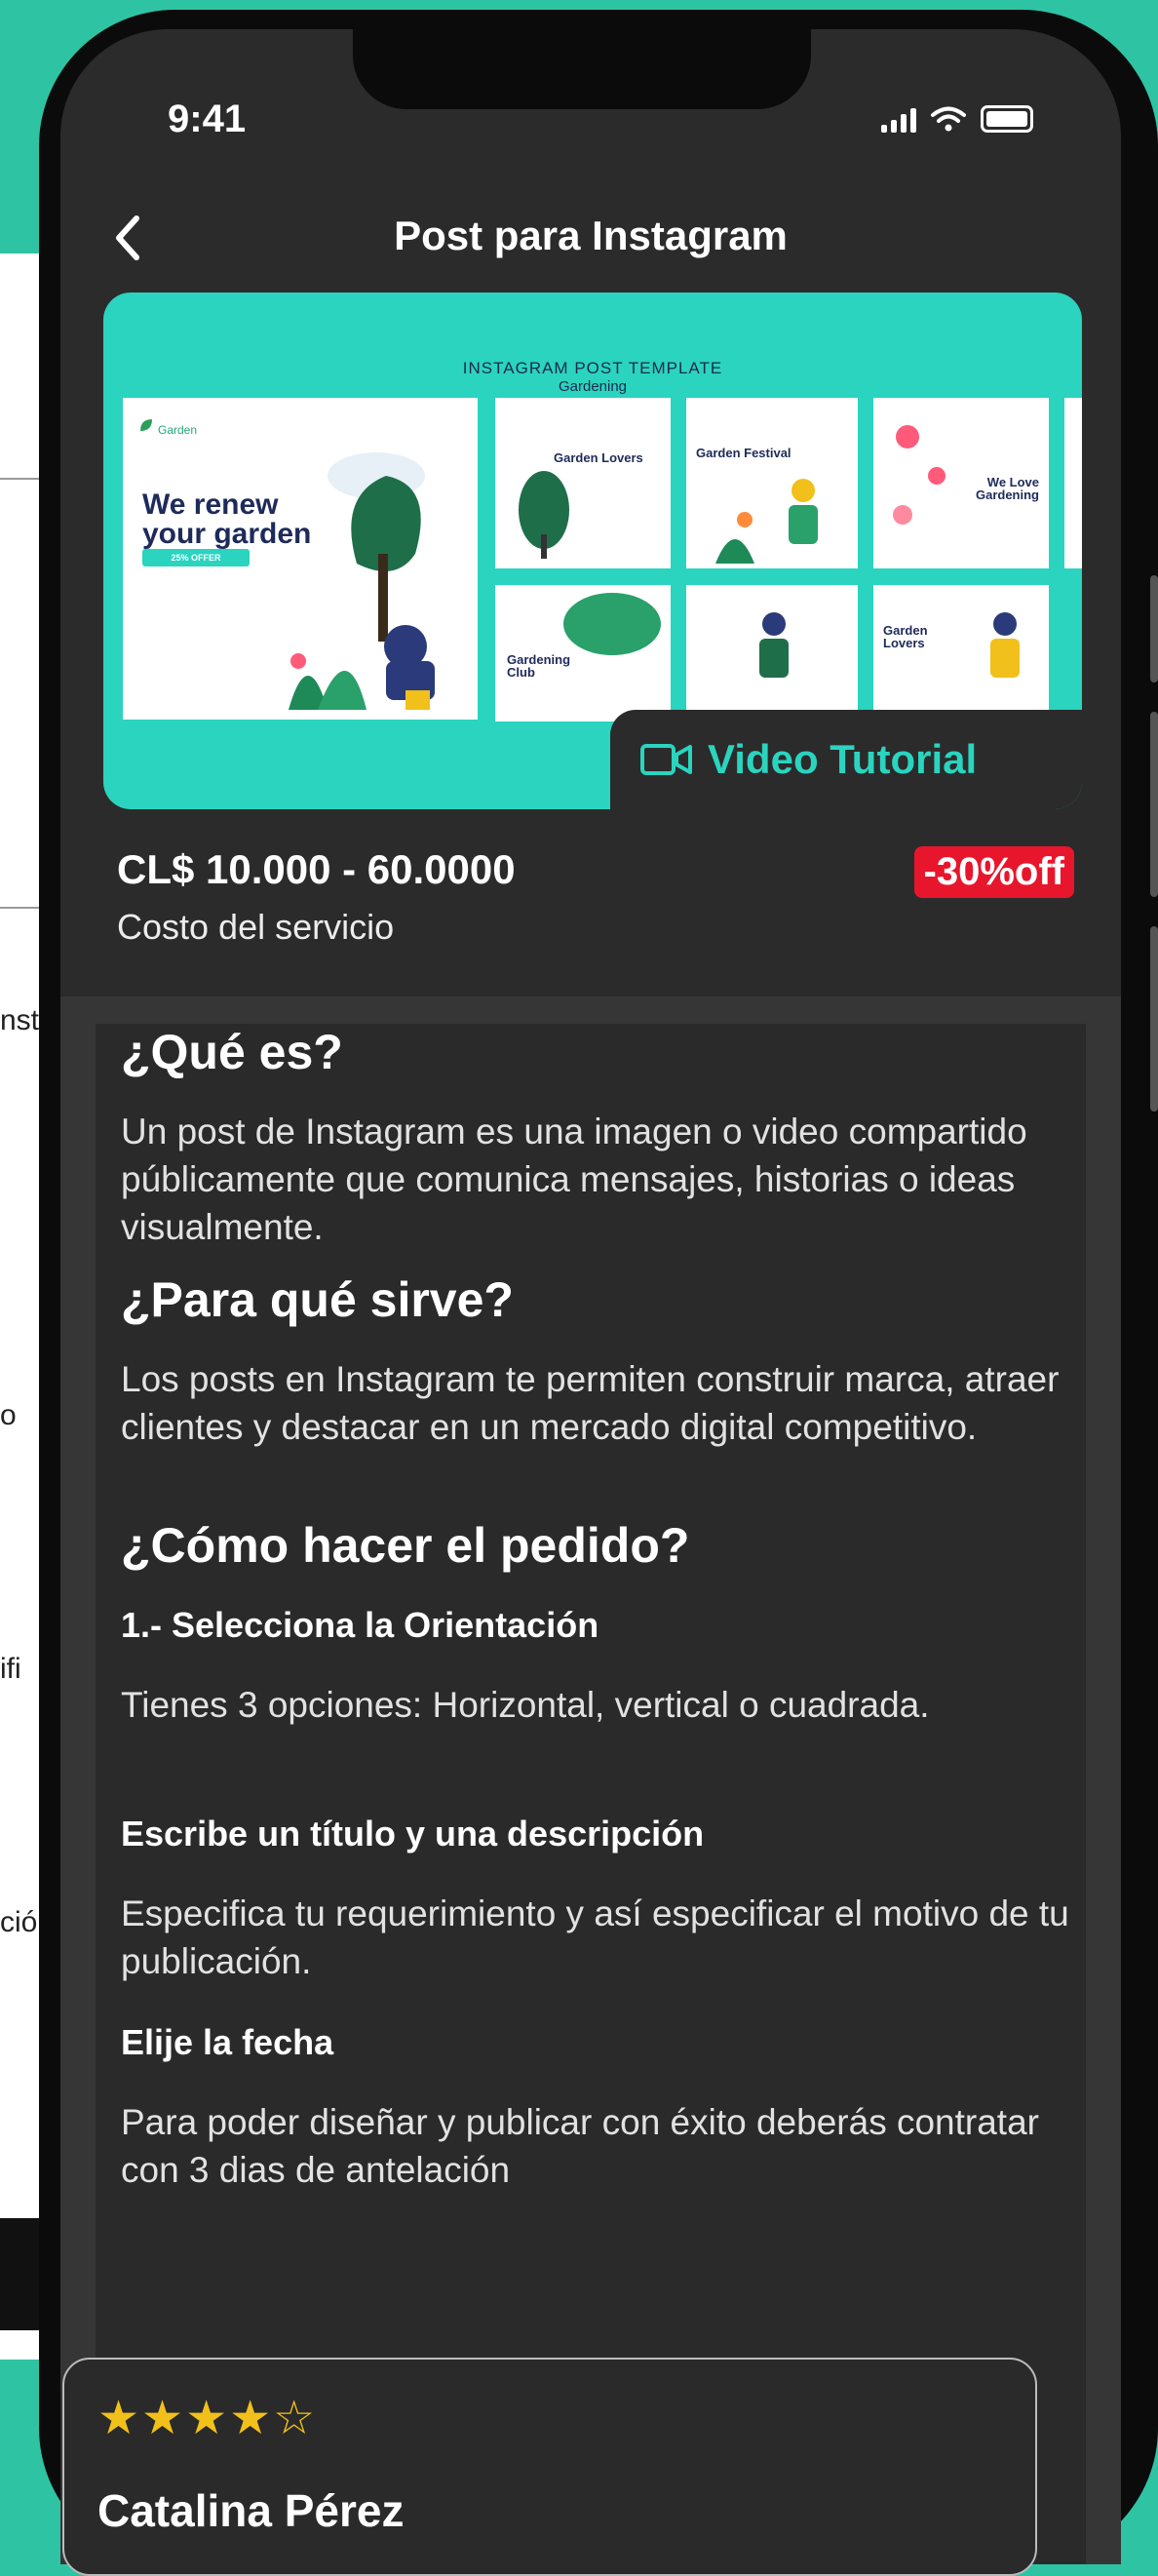 This screenshot has height=2576, width=1158. Describe the element at coordinates (317, 1299) in the screenshot. I see `section-title-purpose: ¿Para qué sirve?` at that location.